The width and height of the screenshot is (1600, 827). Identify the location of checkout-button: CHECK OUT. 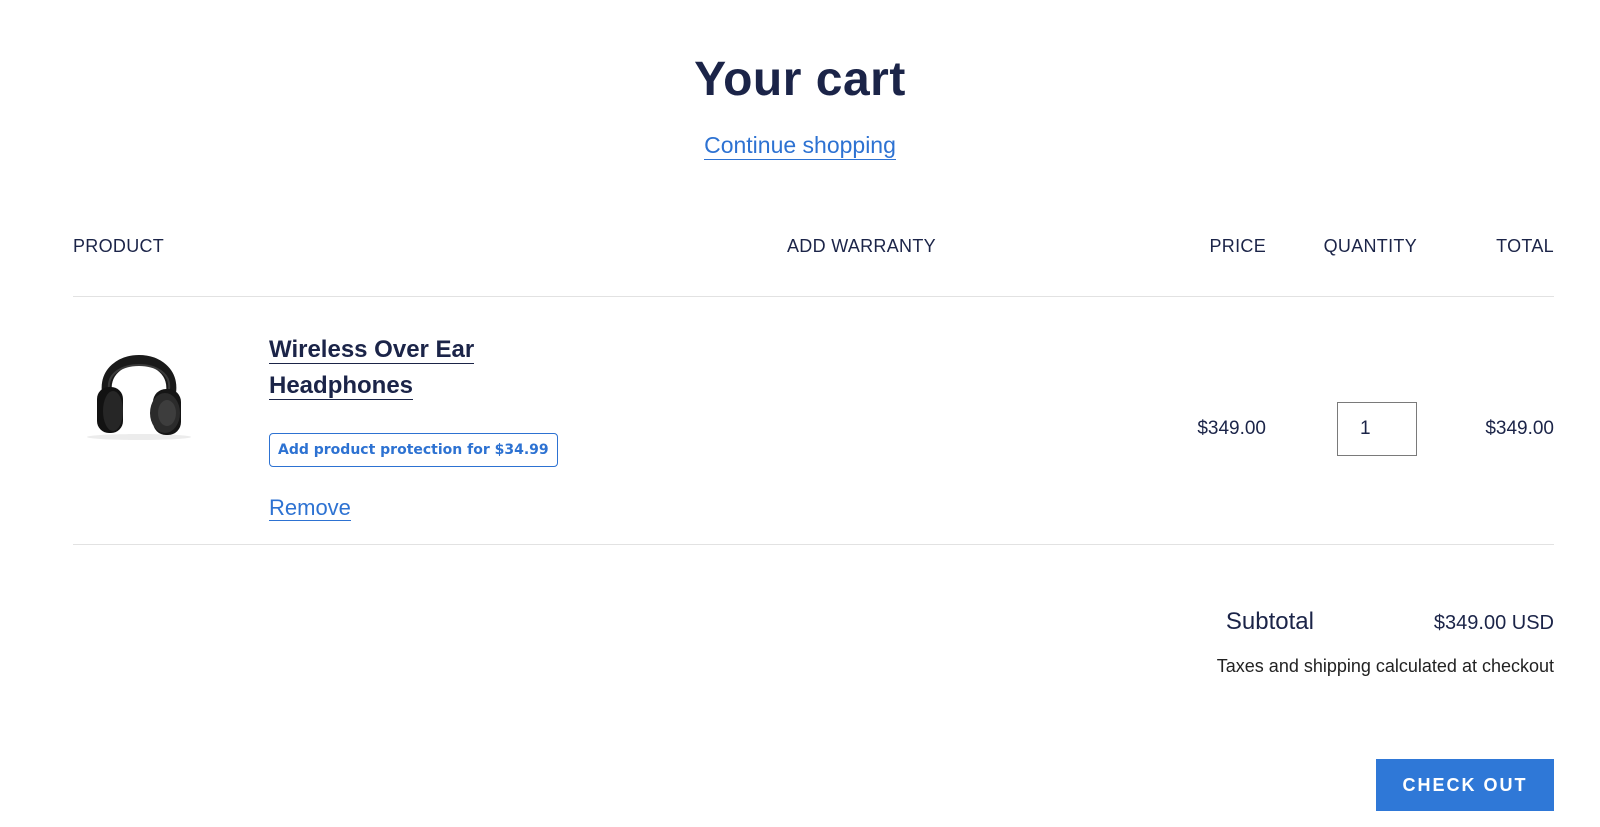
(1465, 785).